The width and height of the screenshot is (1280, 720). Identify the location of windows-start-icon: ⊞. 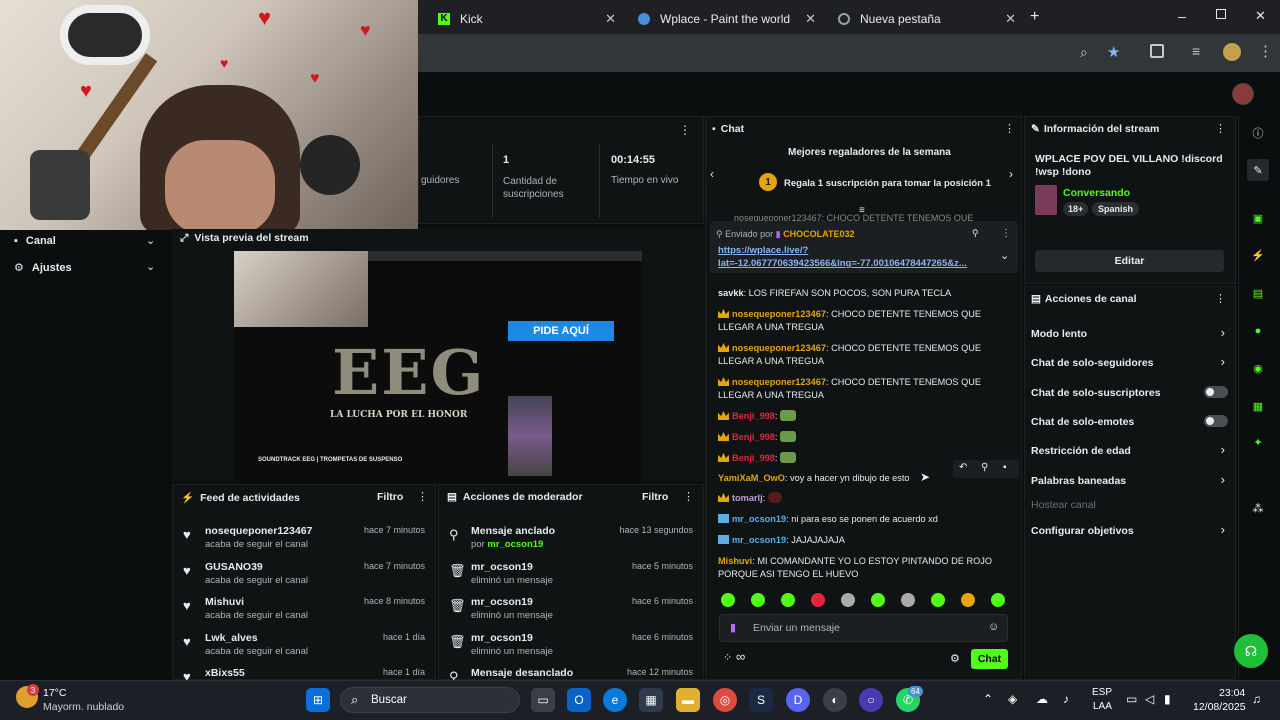
(318, 700).